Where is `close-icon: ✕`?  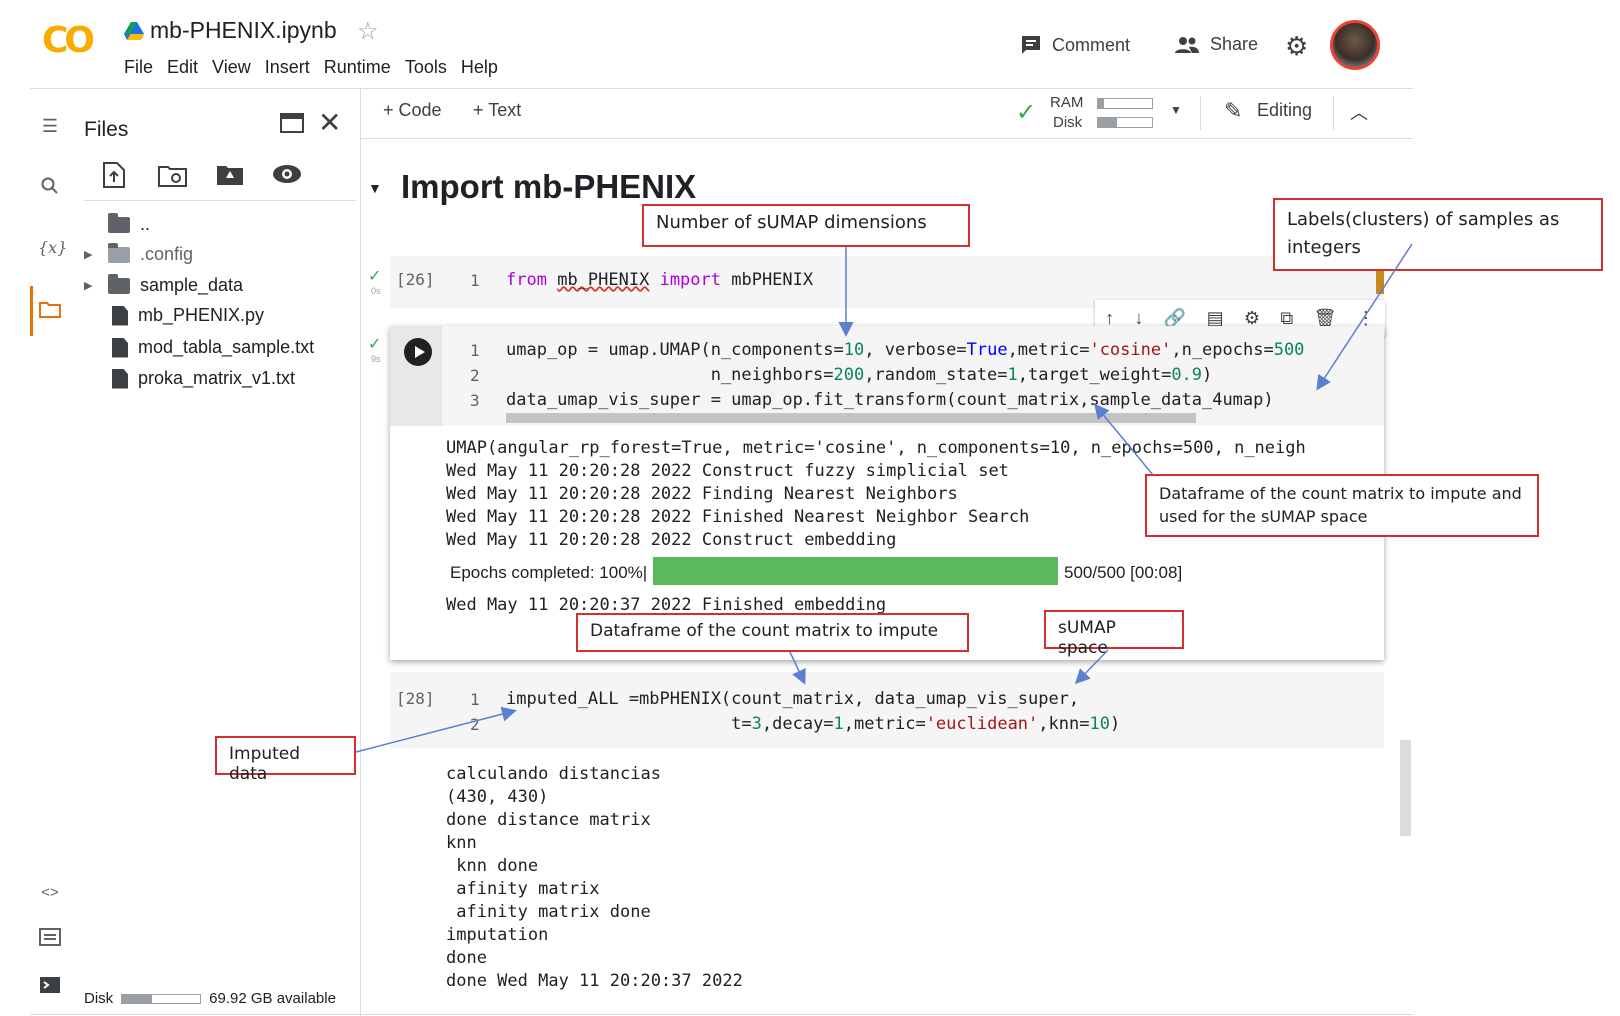 close-icon: ✕ is located at coordinates (329, 122).